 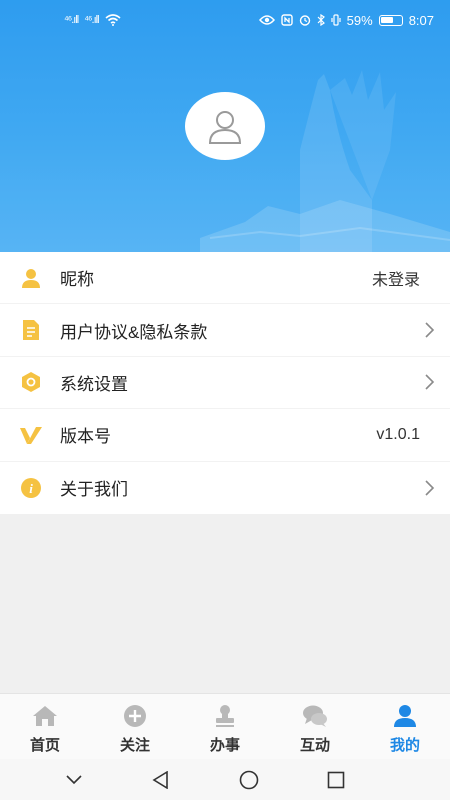 I want to click on bluetooth-icon, so click(x=321, y=20).